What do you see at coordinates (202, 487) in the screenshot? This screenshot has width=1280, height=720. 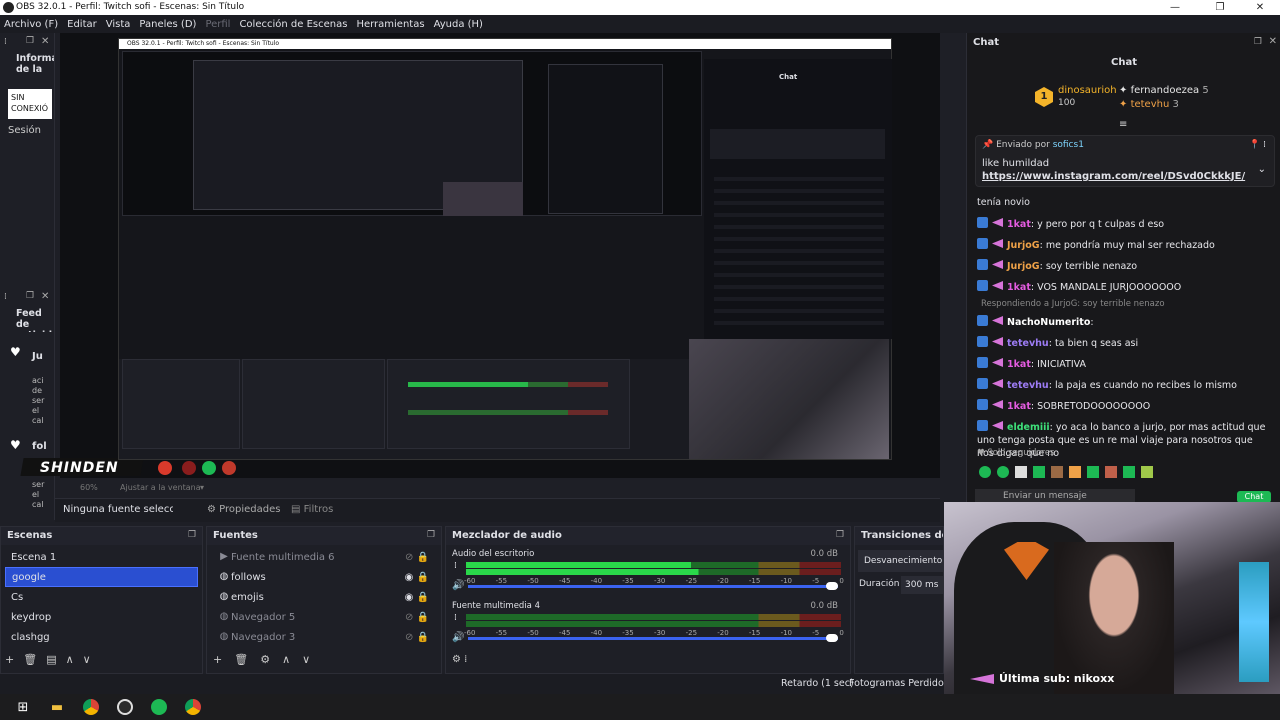 I see `chevron-down-icon: ▾` at bounding box center [202, 487].